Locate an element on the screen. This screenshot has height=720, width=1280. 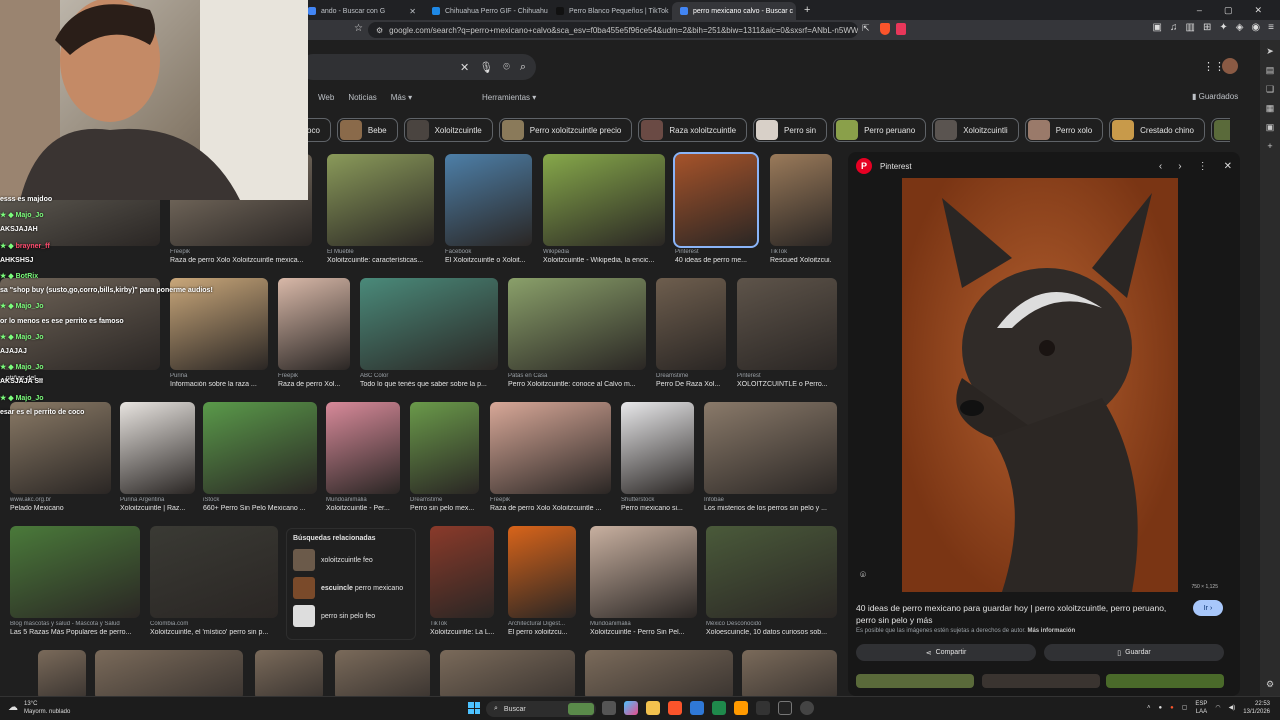
tab-3: perro mexicano calvo - Buscar c✕ is located at coordinates (734, 11).